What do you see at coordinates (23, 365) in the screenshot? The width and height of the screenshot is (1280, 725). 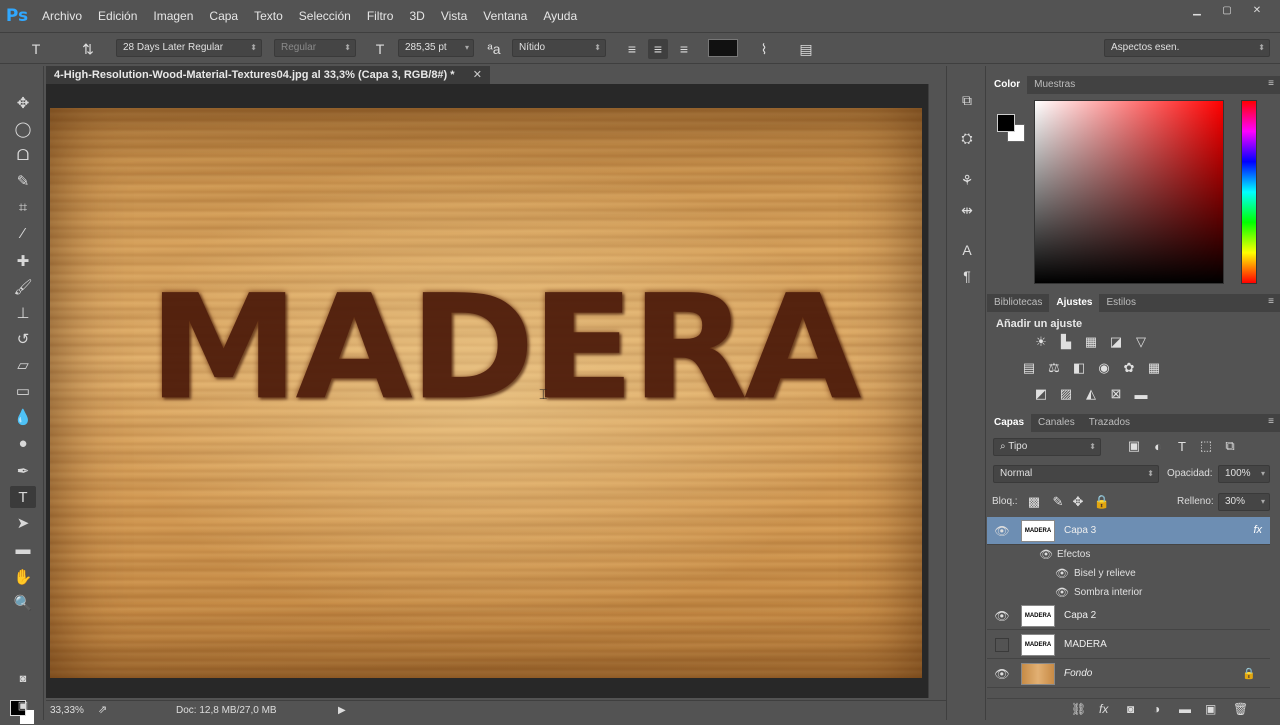 I see `eraser-icon: ▱` at bounding box center [23, 365].